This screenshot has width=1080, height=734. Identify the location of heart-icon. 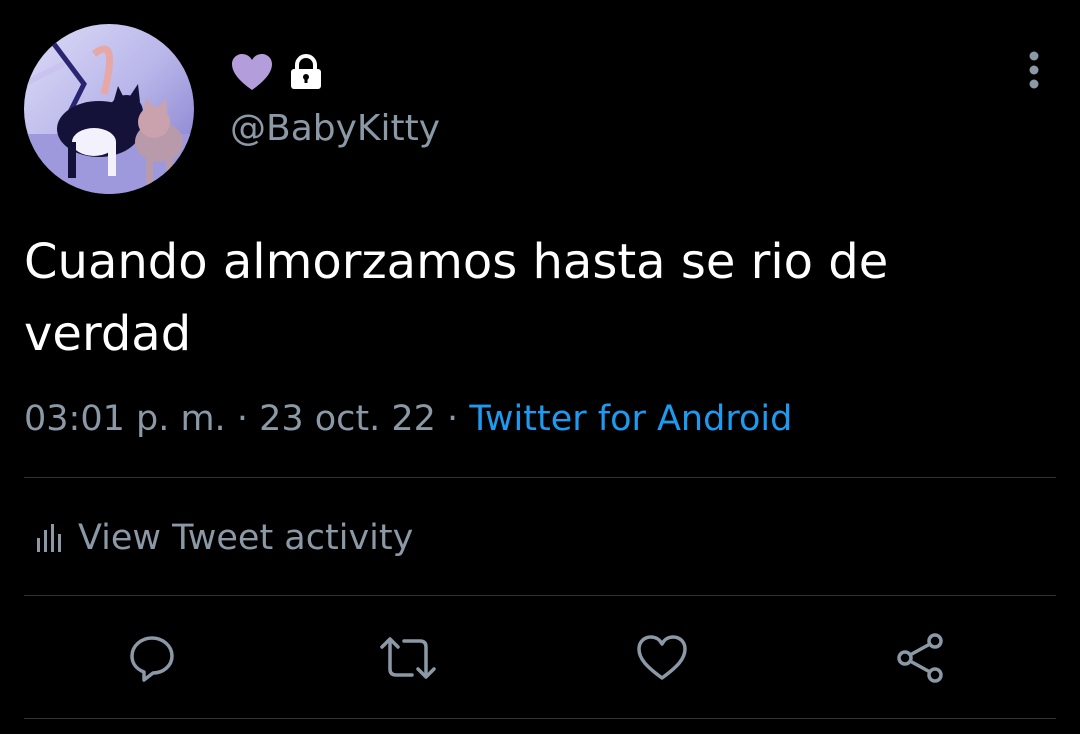
(662, 658).